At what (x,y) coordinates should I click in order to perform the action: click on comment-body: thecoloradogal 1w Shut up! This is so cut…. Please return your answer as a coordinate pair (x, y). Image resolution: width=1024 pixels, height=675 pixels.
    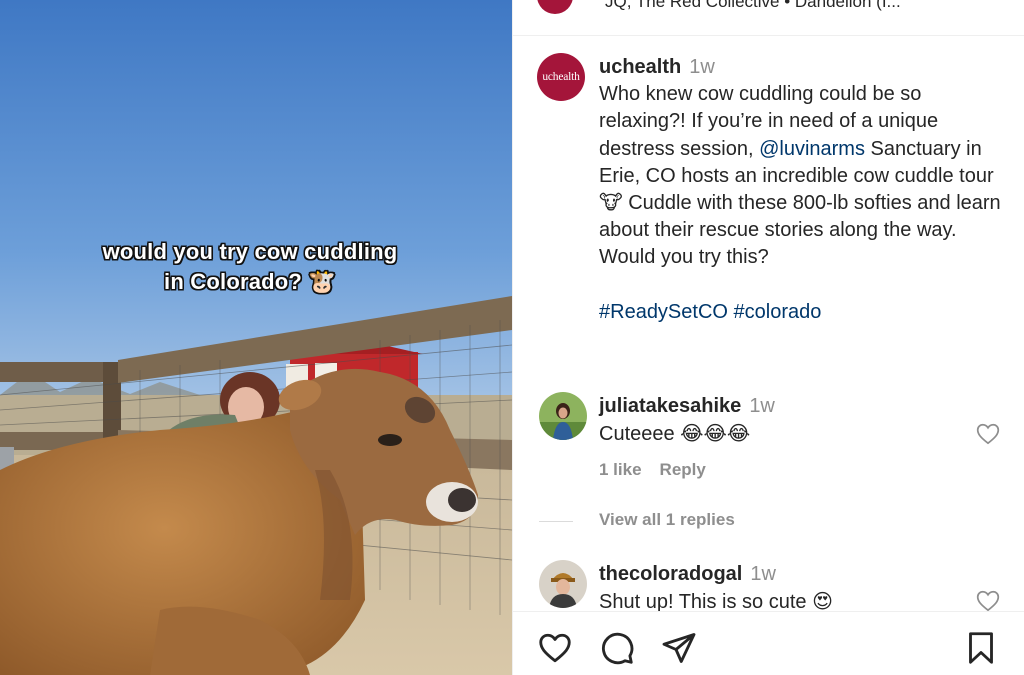
    Looking at the image, I should click on (779, 588).